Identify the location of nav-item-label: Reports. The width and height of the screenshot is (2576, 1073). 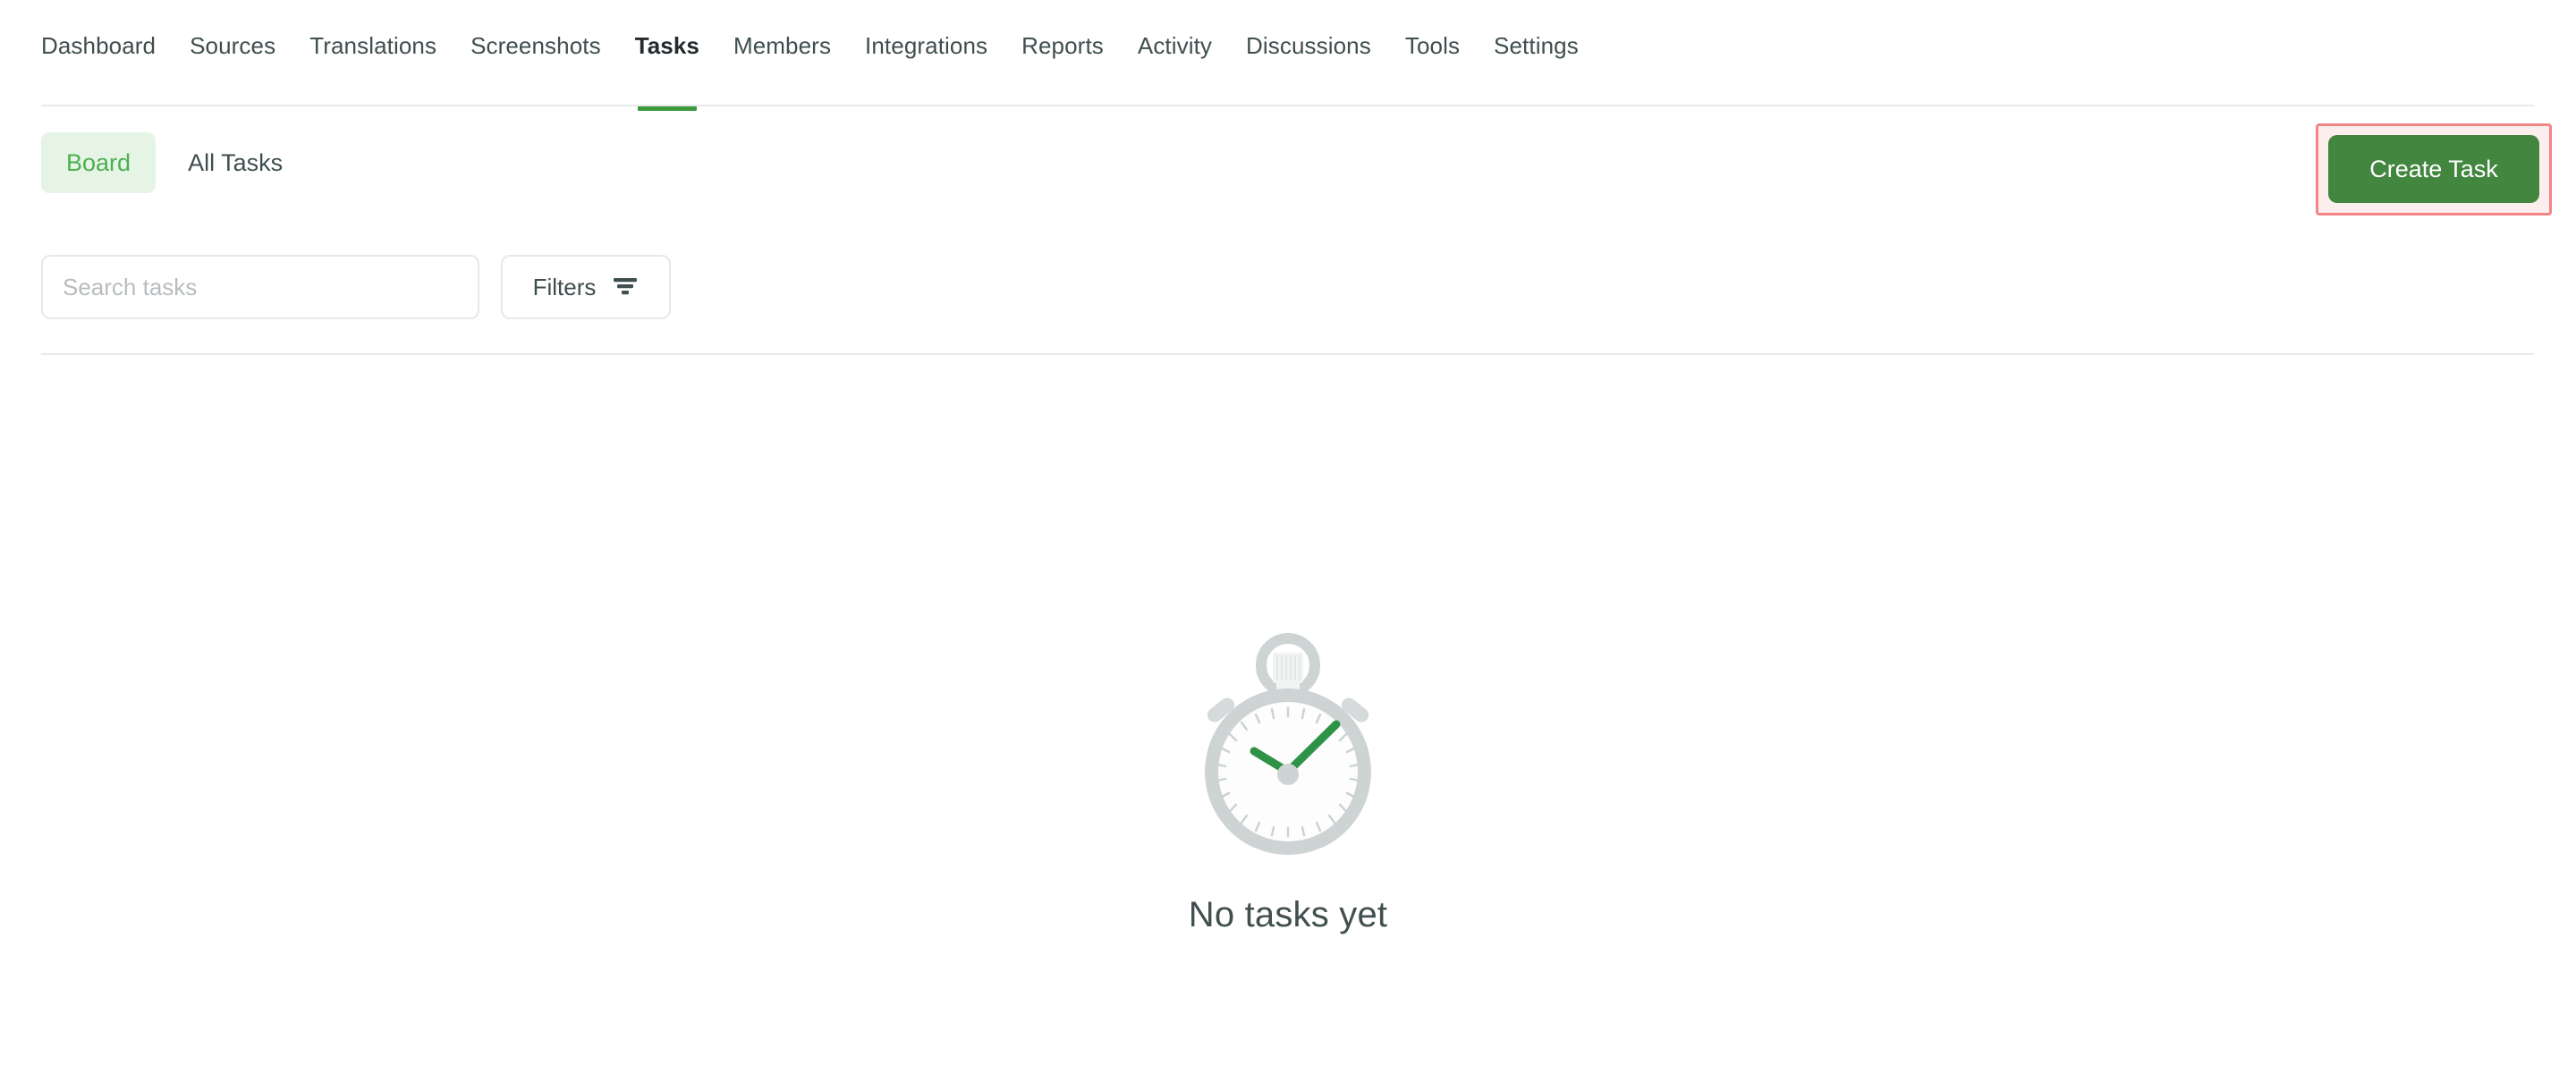
(1062, 45).